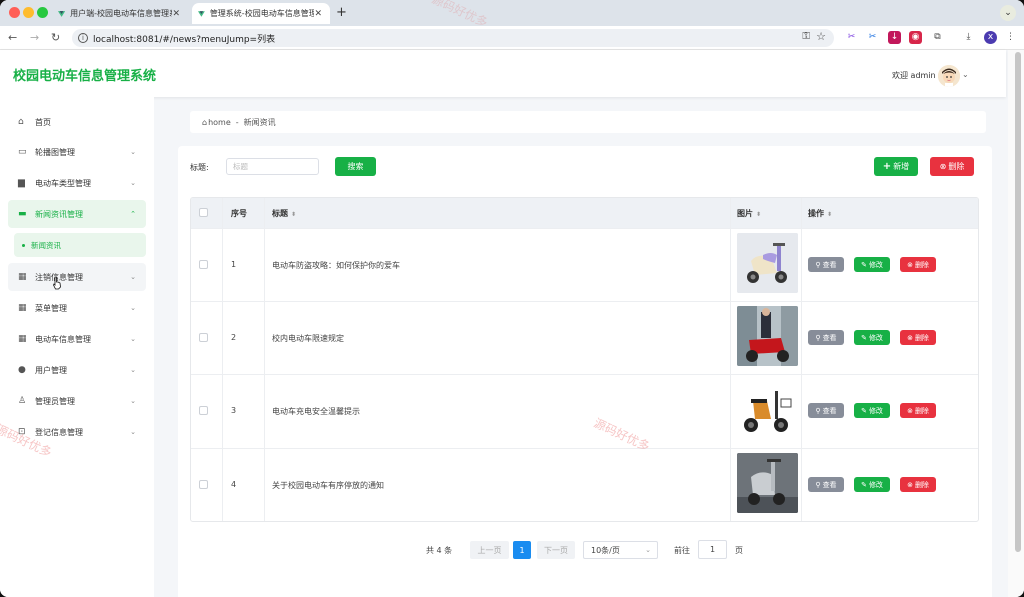 This screenshot has height=597, width=1024. Describe the element at coordinates (34, 37) in the screenshot. I see `forward-arrow-icon: →` at that location.